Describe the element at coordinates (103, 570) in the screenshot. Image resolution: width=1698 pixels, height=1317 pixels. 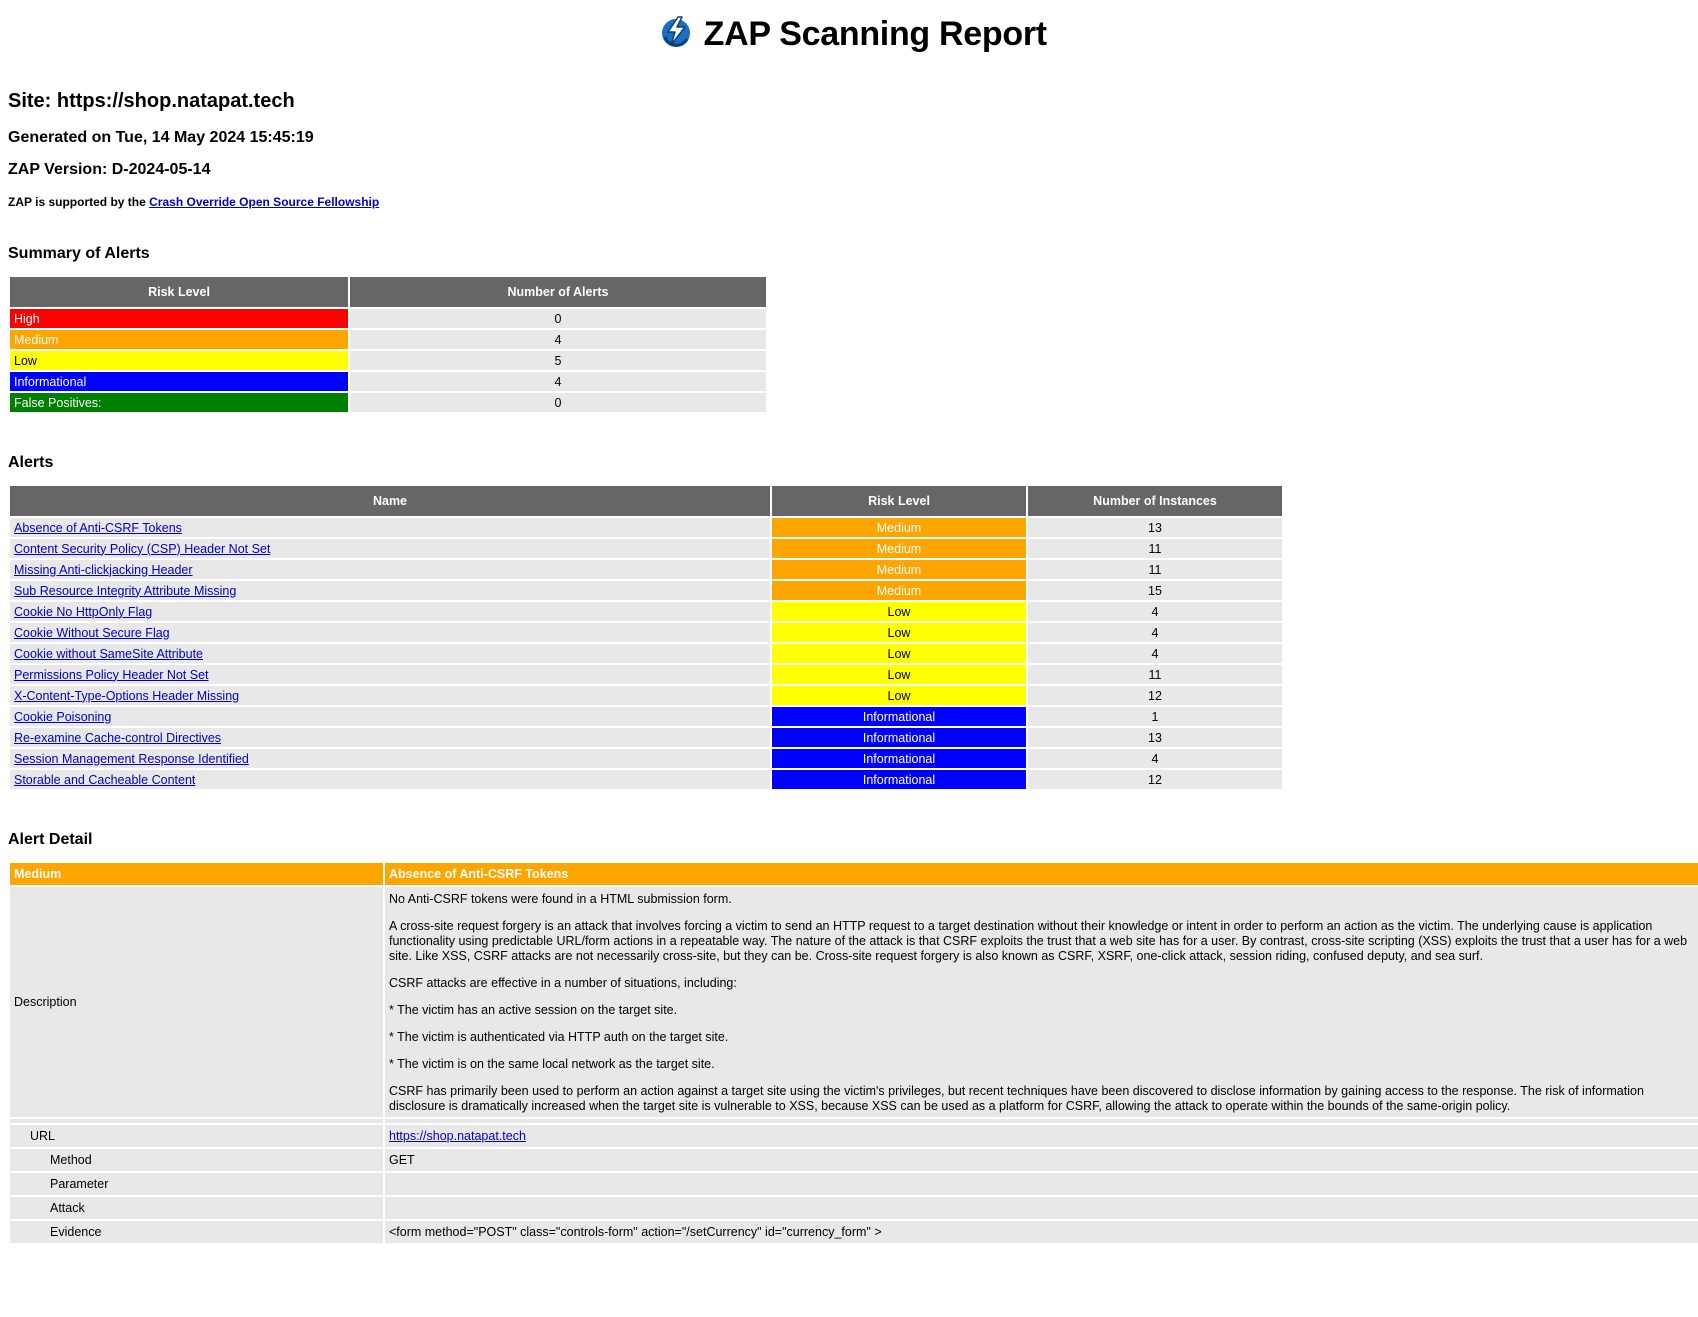
I see `alert-link: Missing Anti-clickjacking Header` at that location.